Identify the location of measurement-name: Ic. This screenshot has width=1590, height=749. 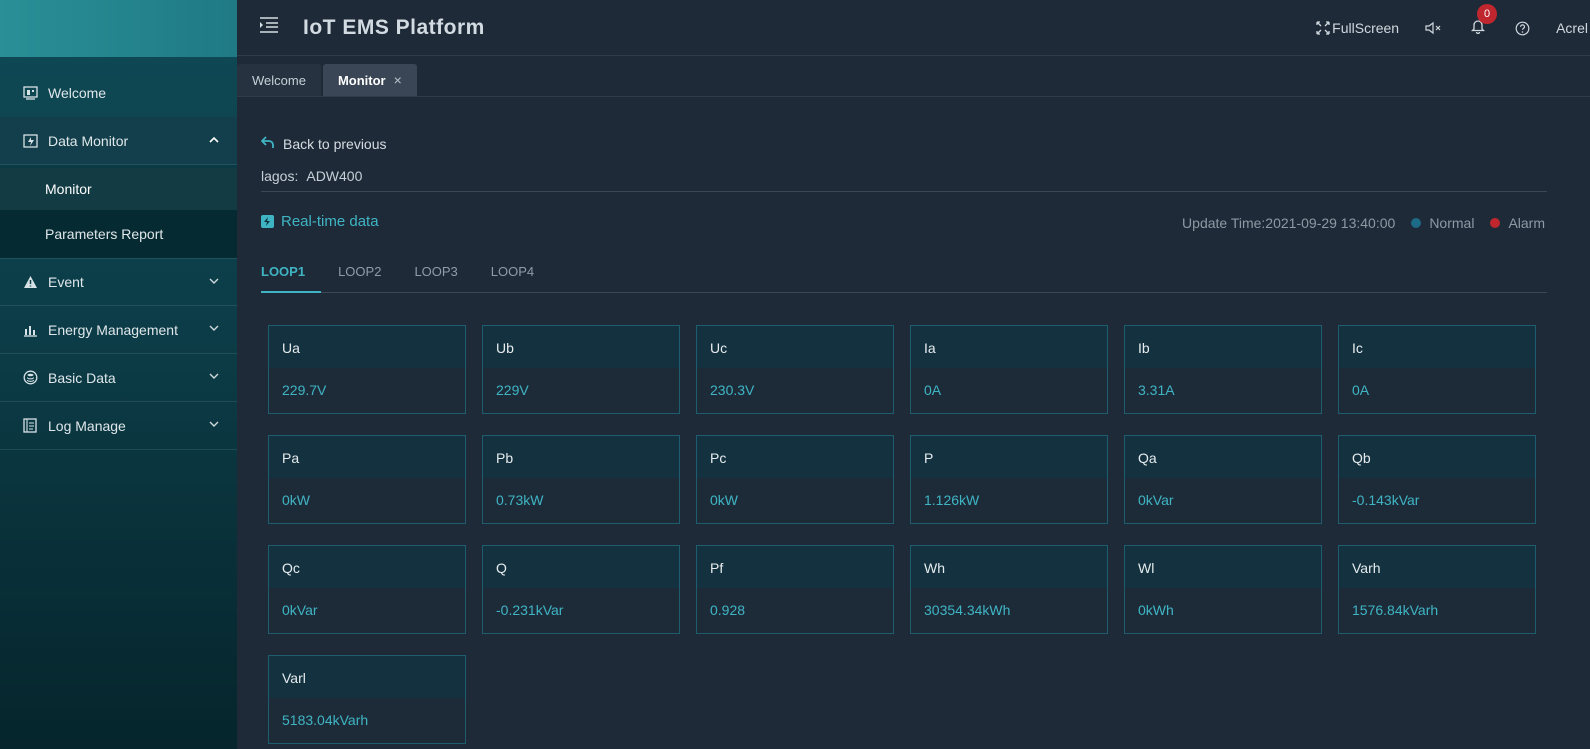
(1437, 347).